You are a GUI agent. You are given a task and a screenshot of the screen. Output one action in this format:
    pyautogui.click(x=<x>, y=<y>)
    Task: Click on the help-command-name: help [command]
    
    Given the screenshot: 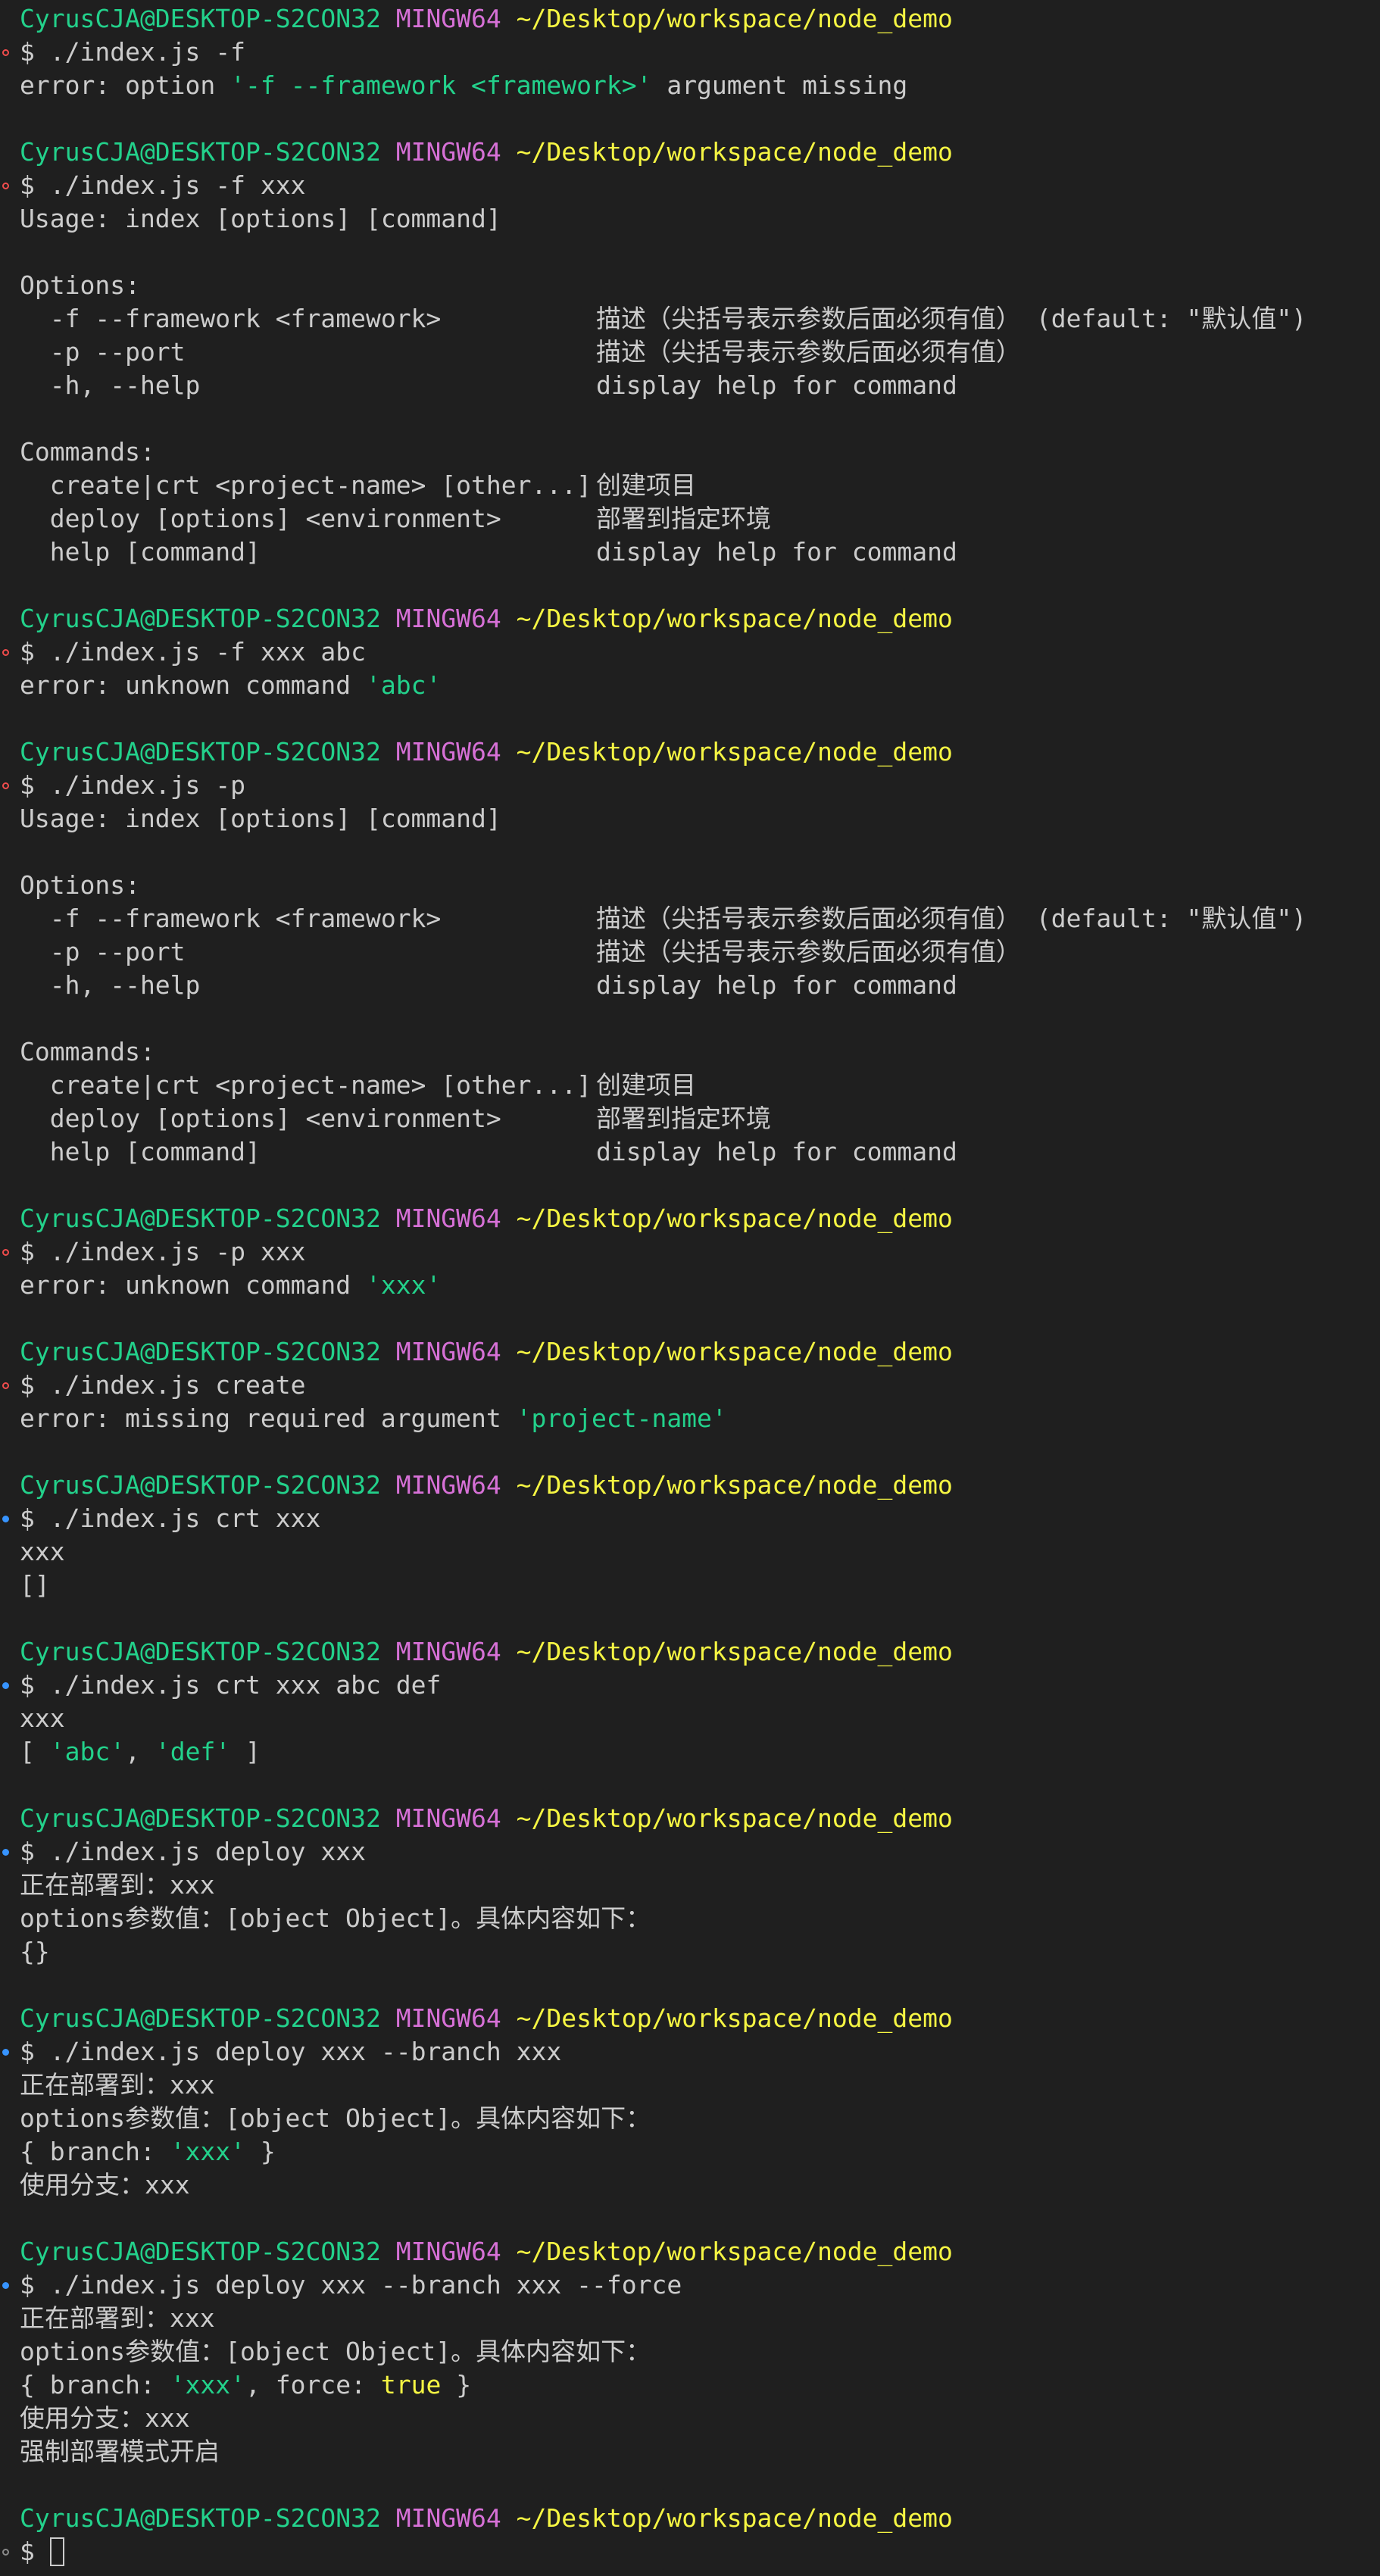 What is the action you would take?
    pyautogui.click(x=140, y=552)
    